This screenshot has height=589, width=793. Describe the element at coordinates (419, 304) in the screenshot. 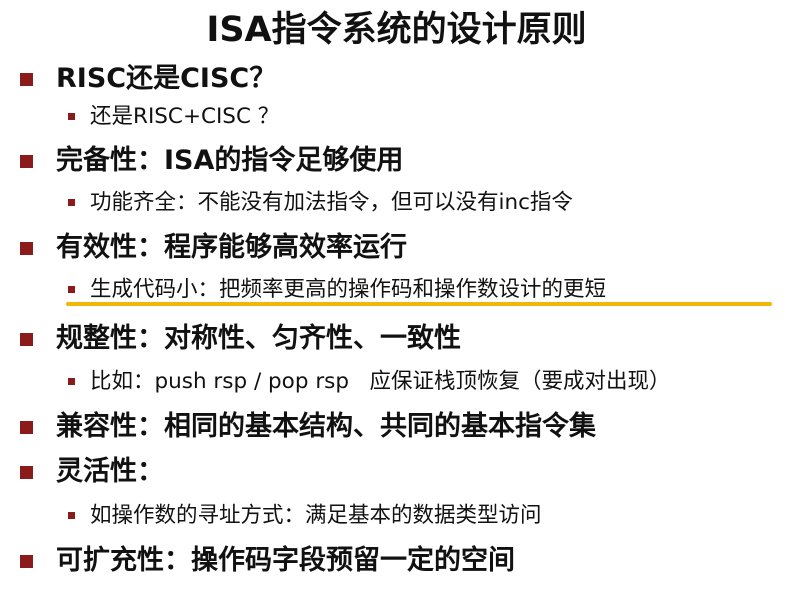

I see `highlight-underline` at that location.